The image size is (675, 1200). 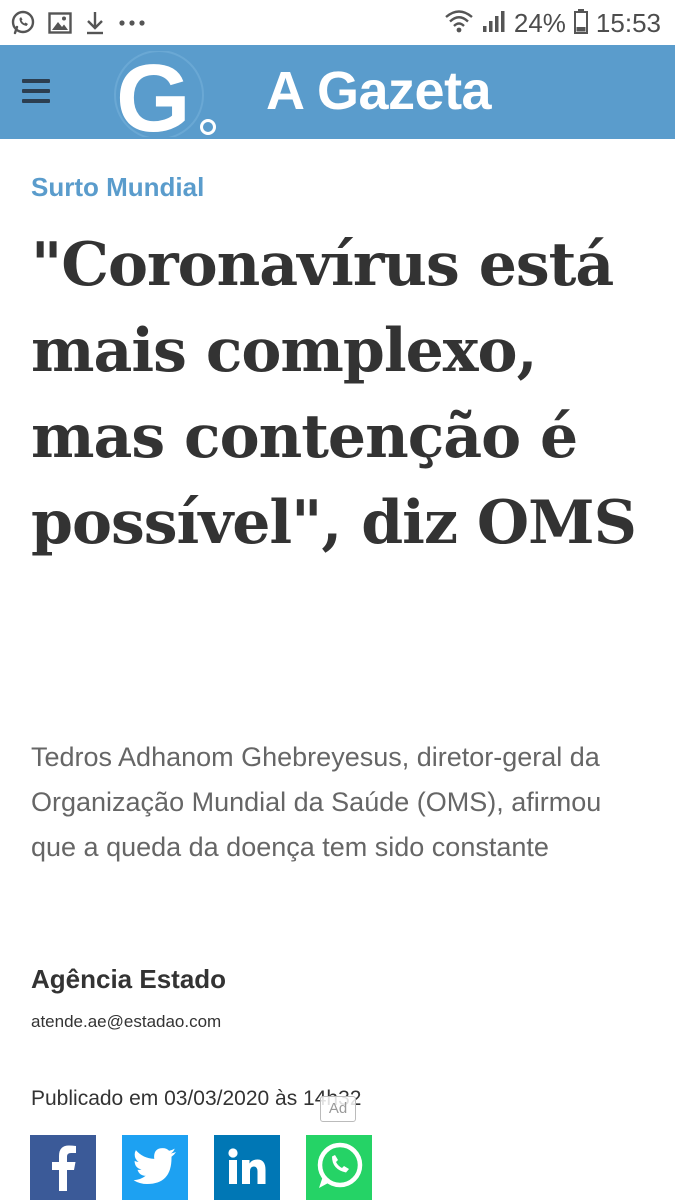 I want to click on share-facebook-button, so click(x=63, y=1167).